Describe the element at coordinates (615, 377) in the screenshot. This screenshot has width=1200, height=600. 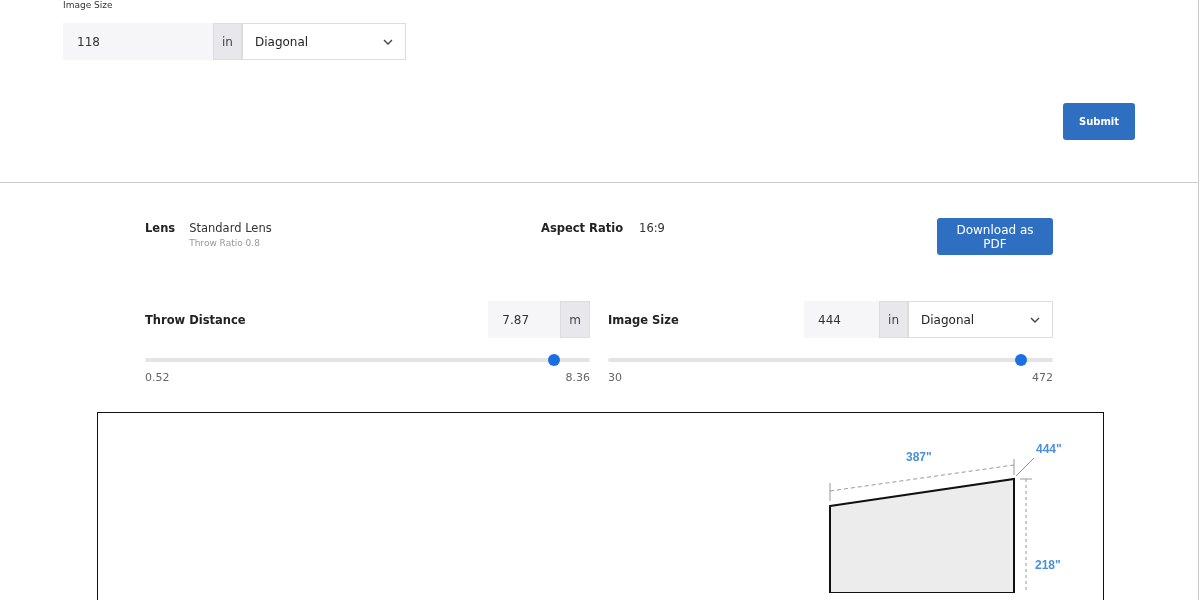
I see `min-value: 30` at that location.